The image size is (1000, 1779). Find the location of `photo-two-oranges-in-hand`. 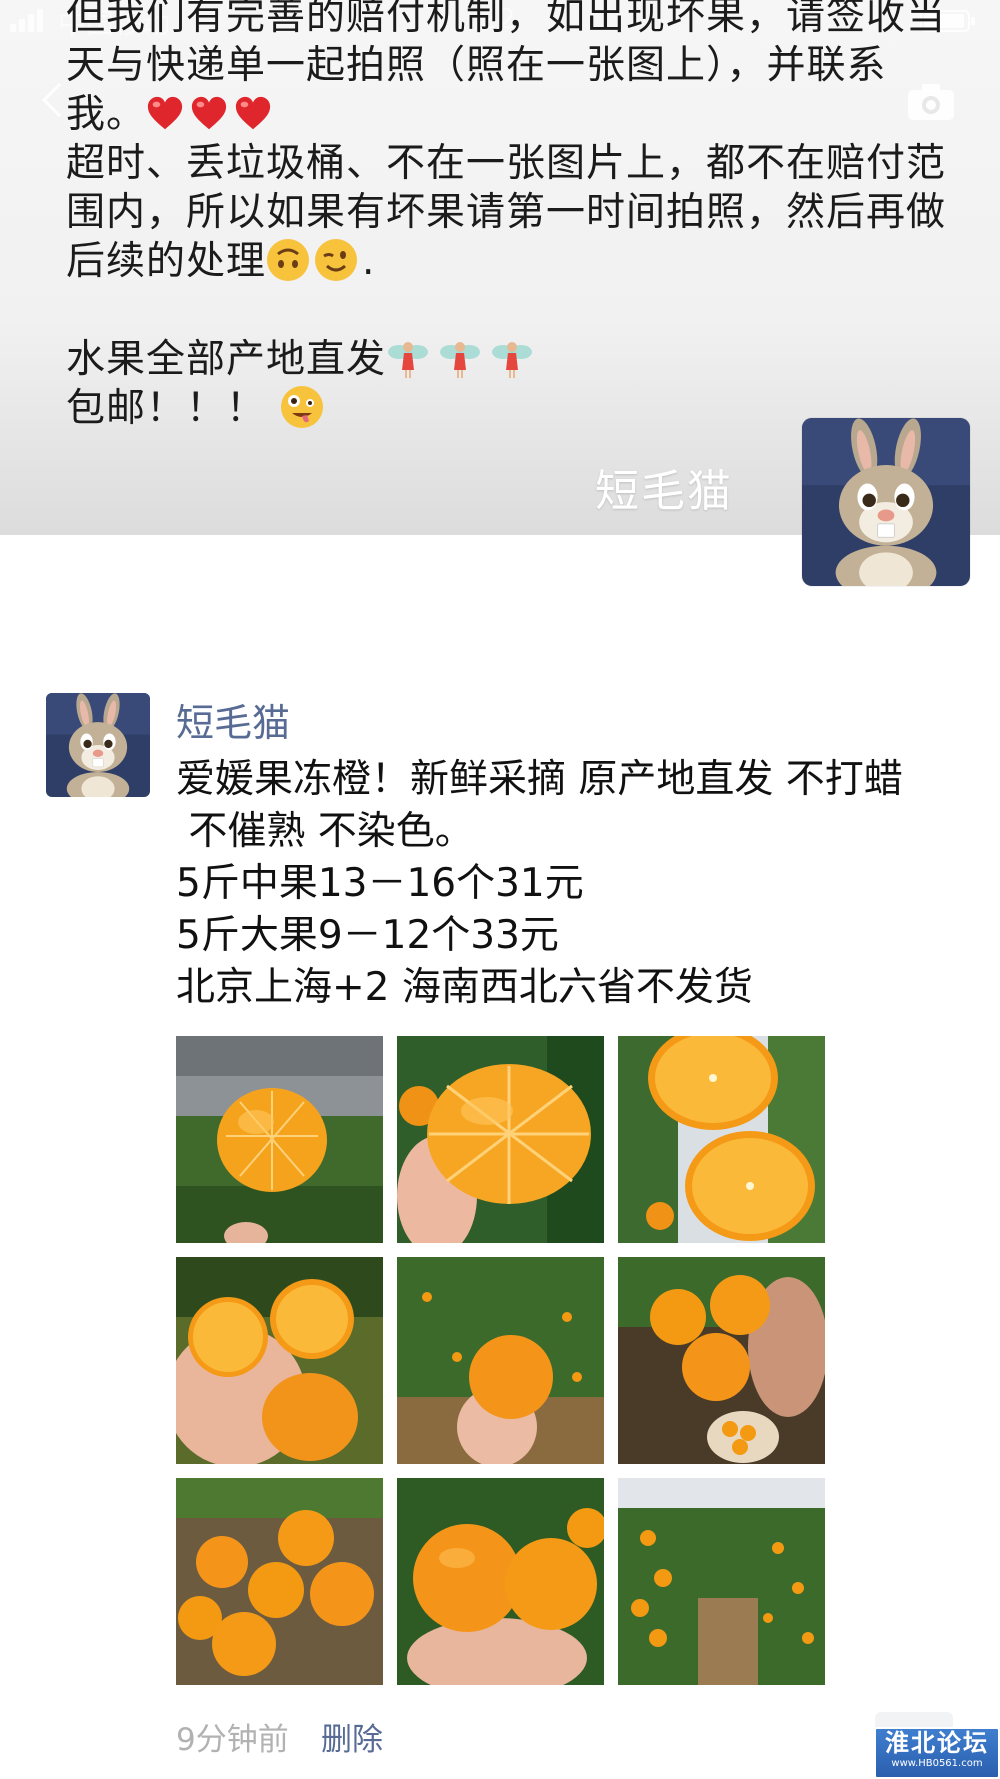

photo-two-oranges-in-hand is located at coordinates (500, 1581).